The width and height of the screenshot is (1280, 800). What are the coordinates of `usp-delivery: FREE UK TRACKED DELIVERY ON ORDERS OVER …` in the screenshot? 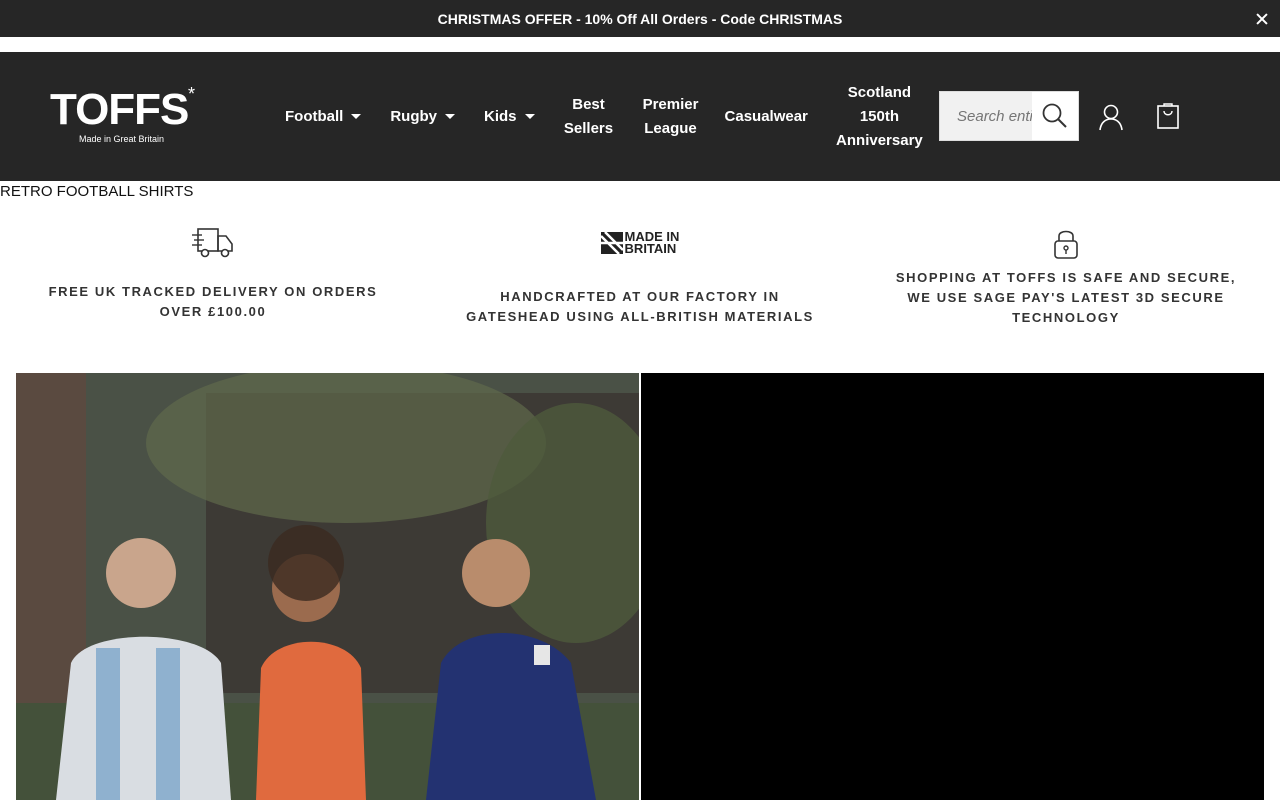 It's located at (213, 274).